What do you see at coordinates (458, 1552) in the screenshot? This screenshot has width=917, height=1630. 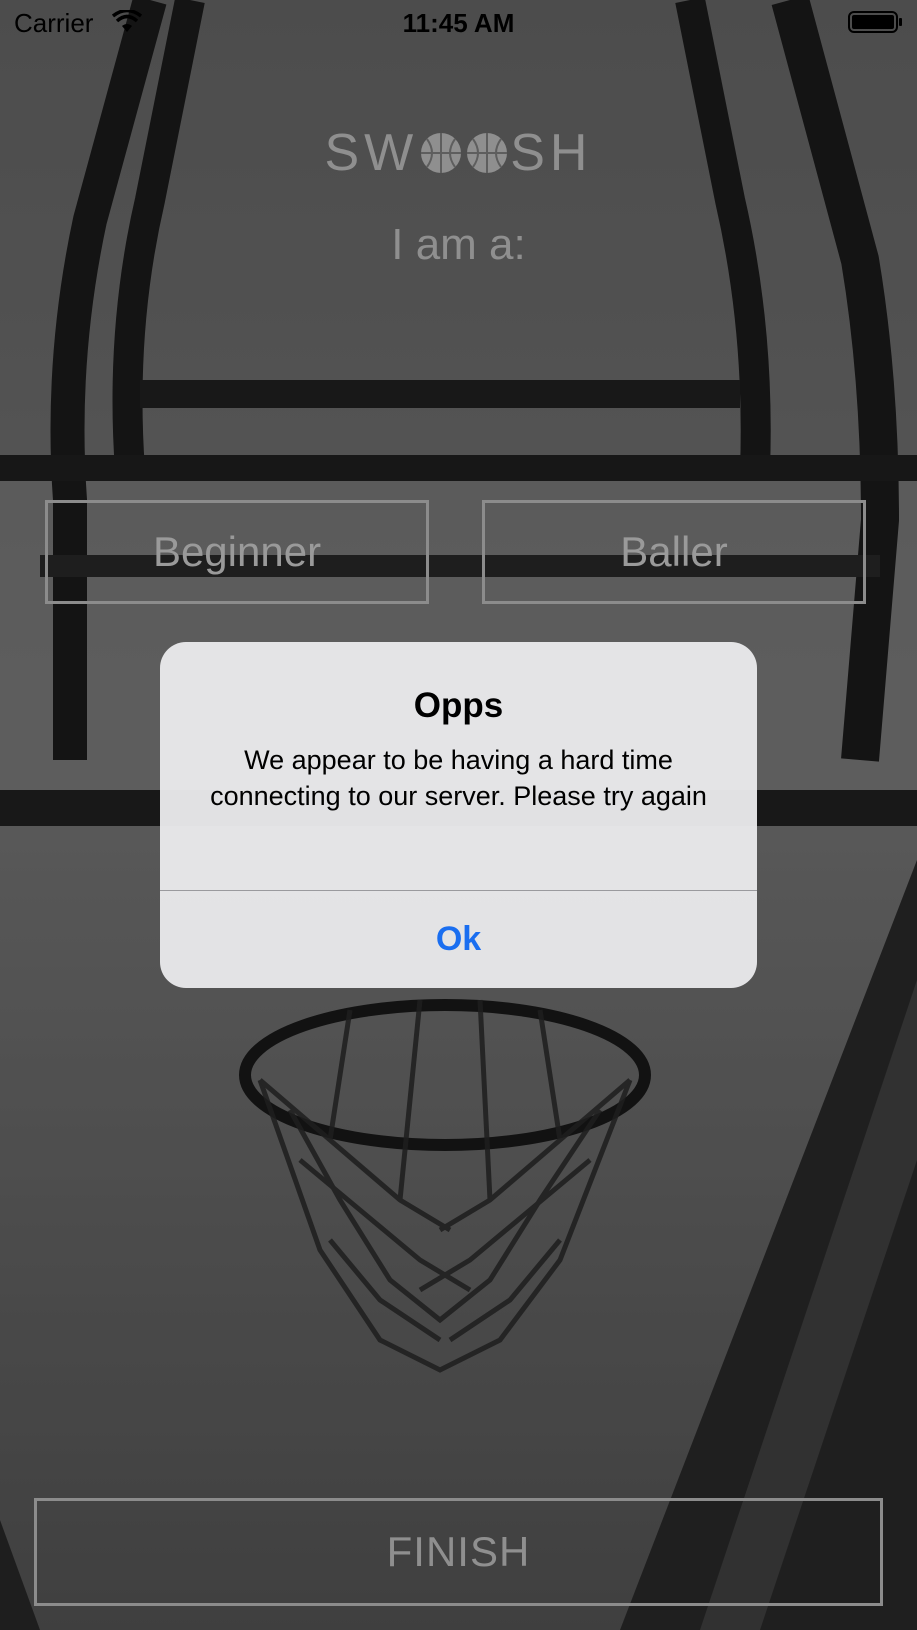 I see `finish-button: FINISH` at bounding box center [458, 1552].